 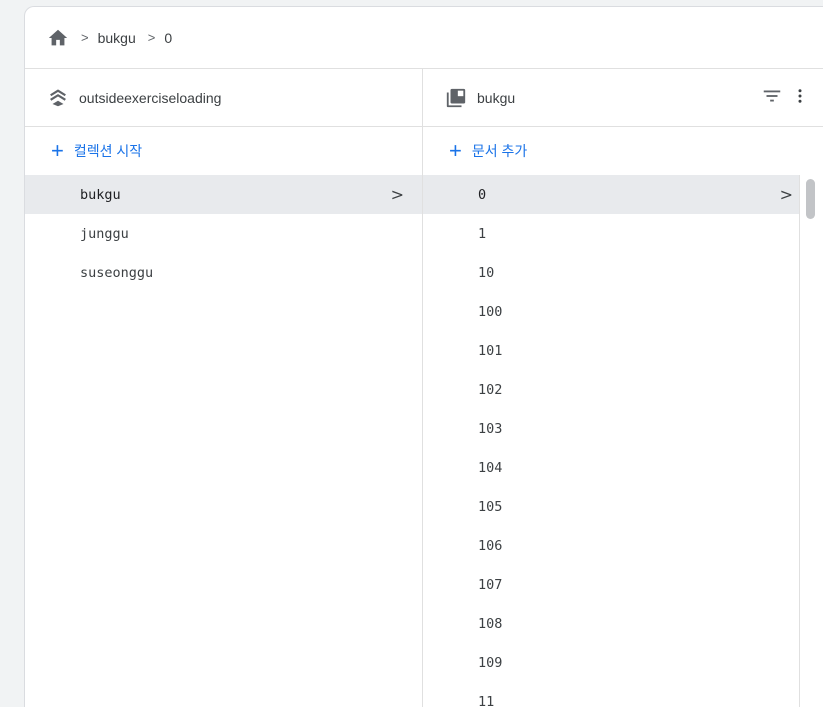 I want to click on firestore-stack-icon, so click(x=58, y=98).